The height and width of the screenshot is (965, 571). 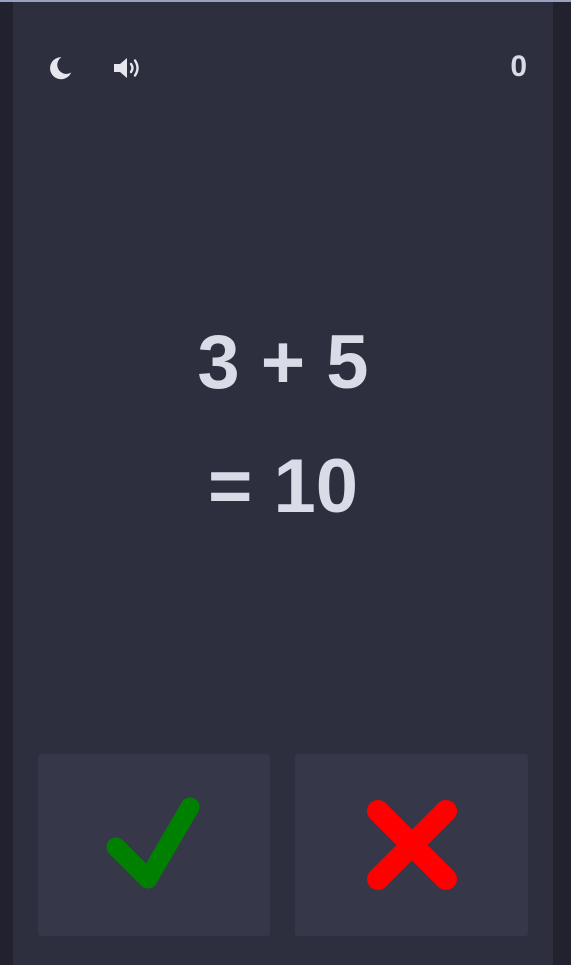 I want to click on wrong-answer-button, so click(x=411, y=845).